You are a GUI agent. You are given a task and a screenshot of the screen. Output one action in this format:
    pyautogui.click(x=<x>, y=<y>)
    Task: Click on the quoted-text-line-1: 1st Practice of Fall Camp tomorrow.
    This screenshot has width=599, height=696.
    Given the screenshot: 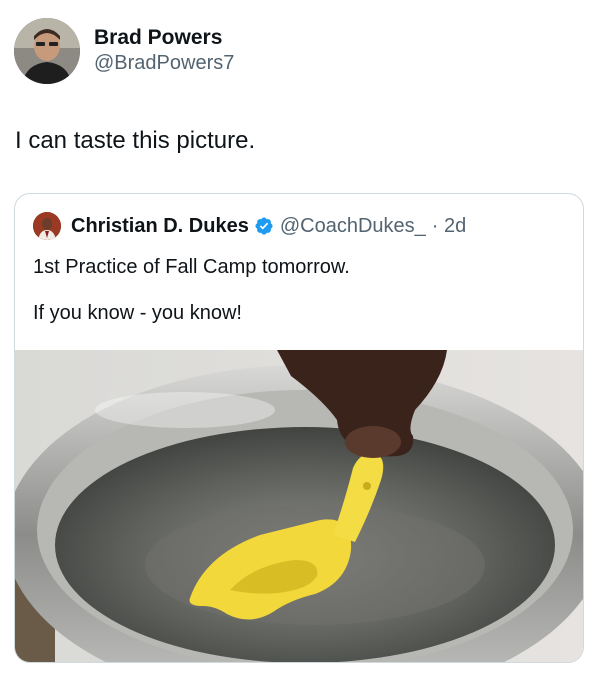 What is the action you would take?
    pyautogui.click(x=191, y=267)
    